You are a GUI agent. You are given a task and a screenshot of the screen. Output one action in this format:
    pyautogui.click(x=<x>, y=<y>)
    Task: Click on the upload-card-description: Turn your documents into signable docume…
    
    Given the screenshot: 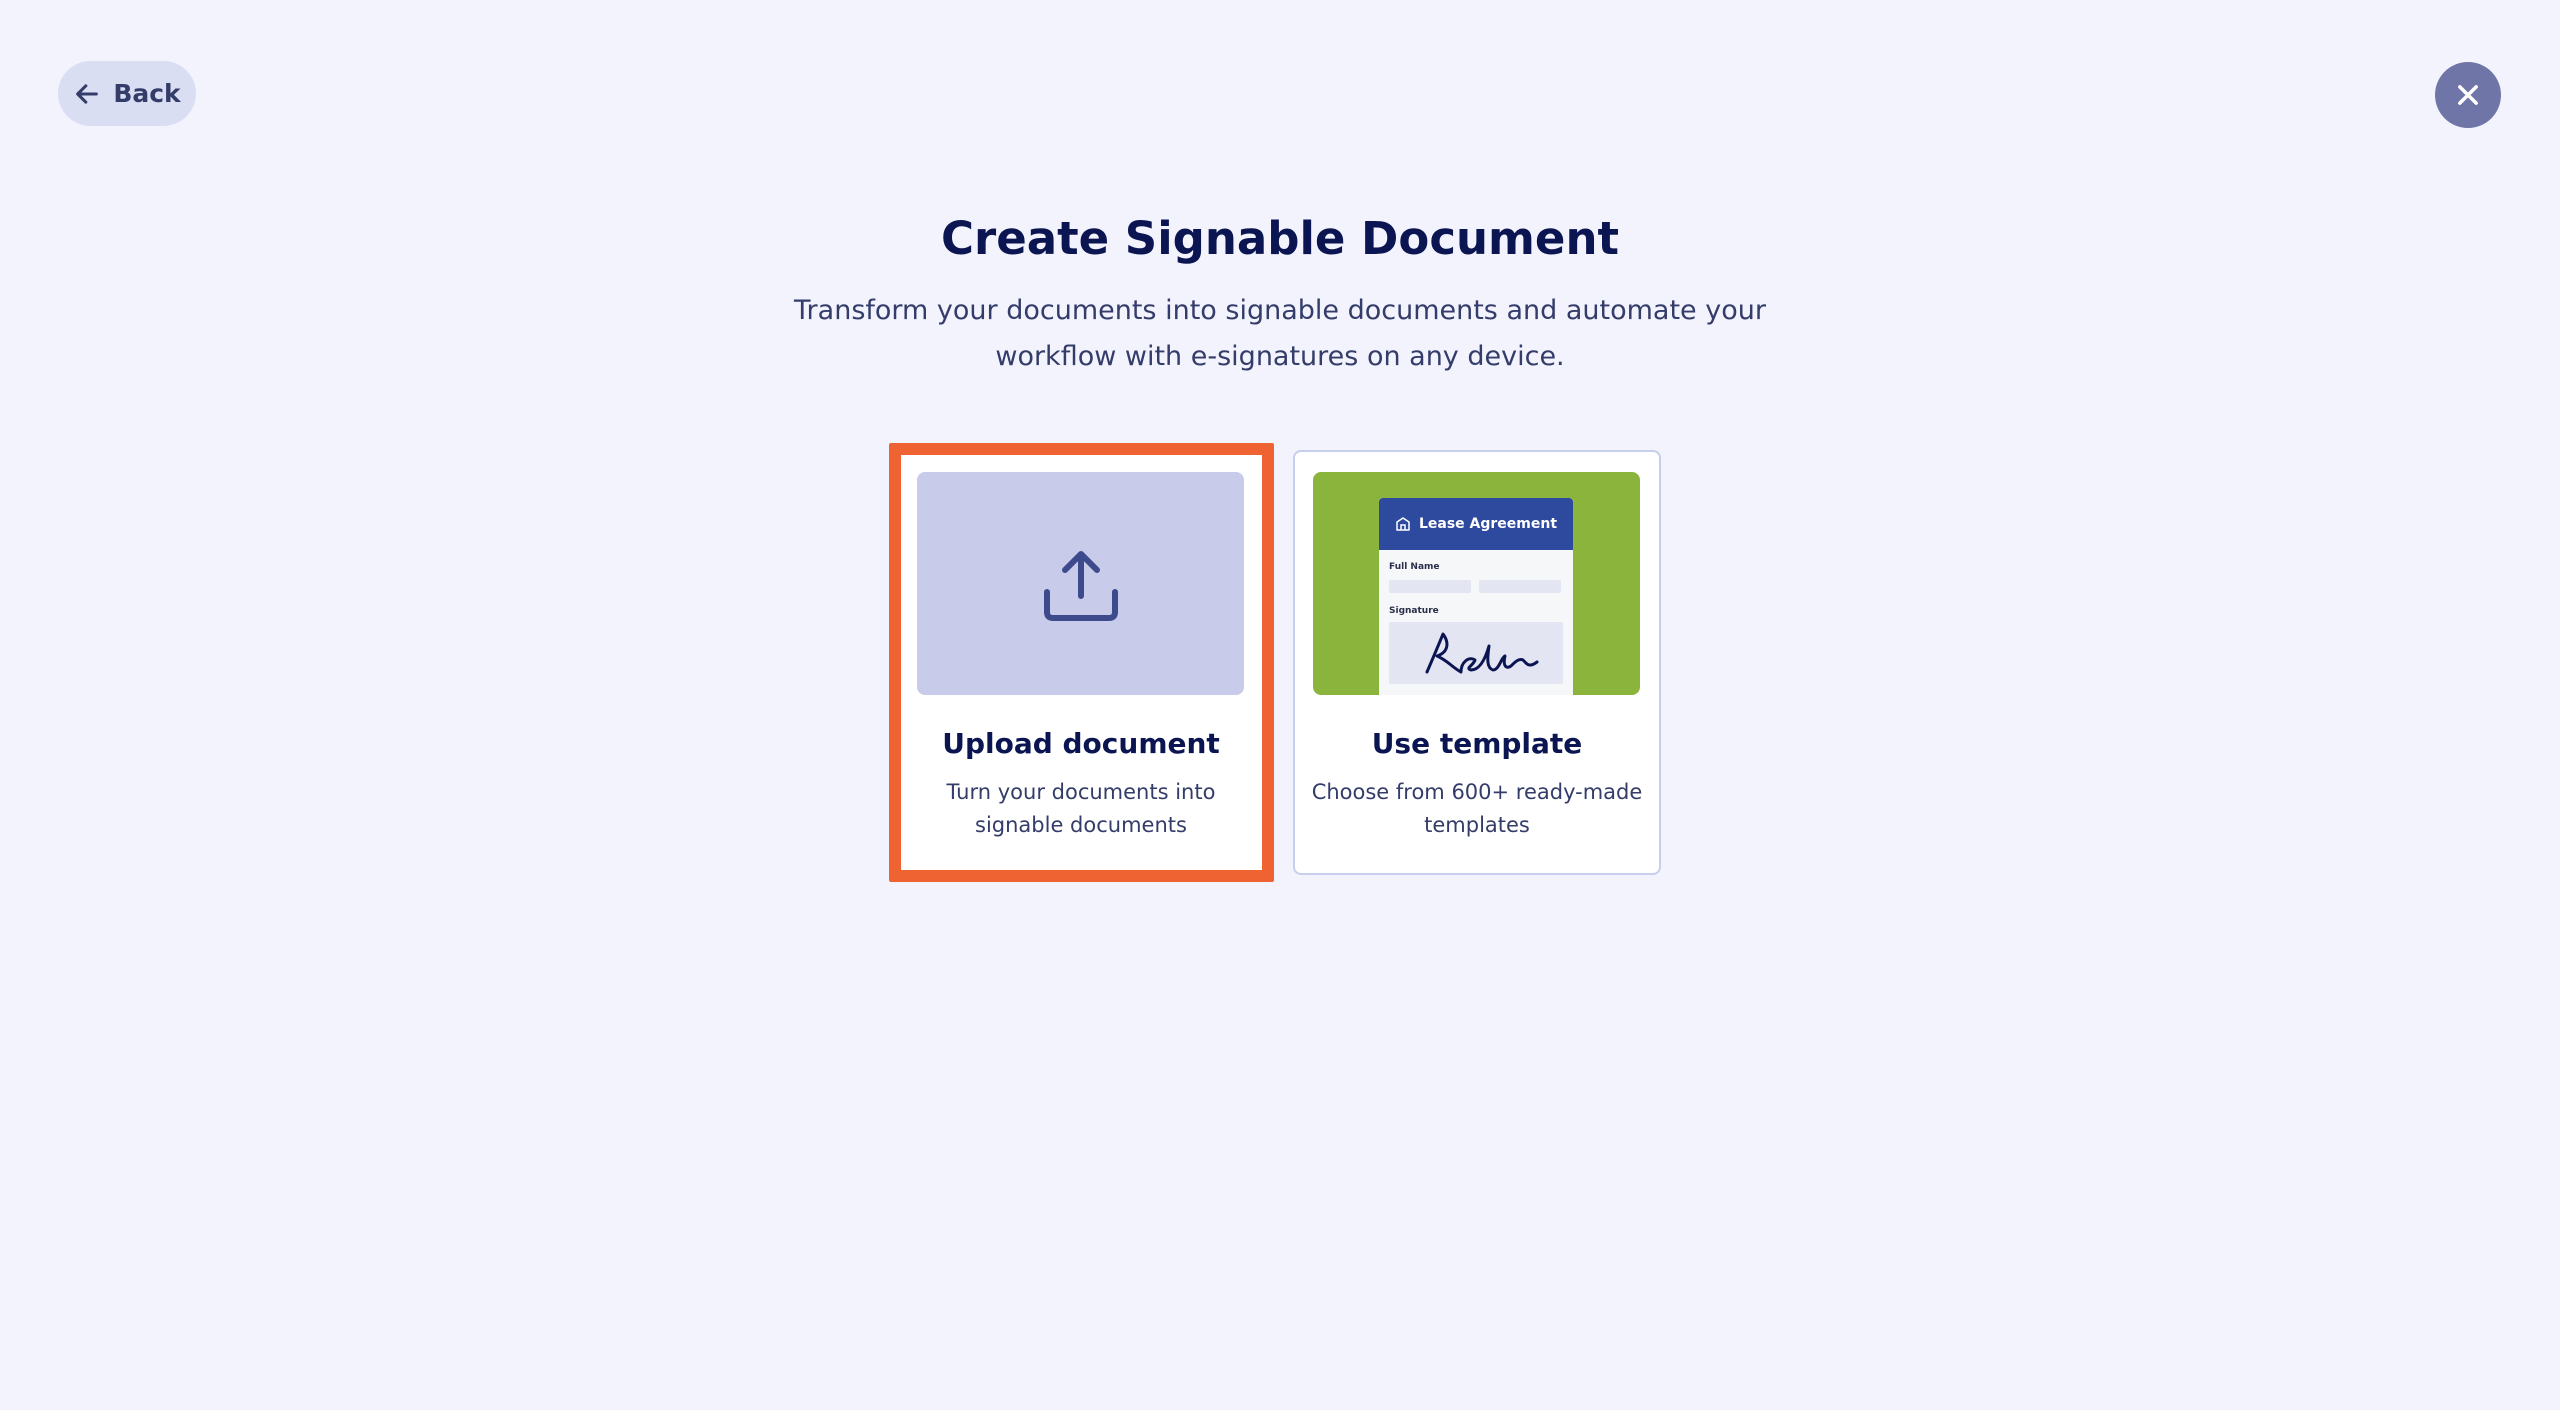 What is the action you would take?
    pyautogui.click(x=1081, y=808)
    